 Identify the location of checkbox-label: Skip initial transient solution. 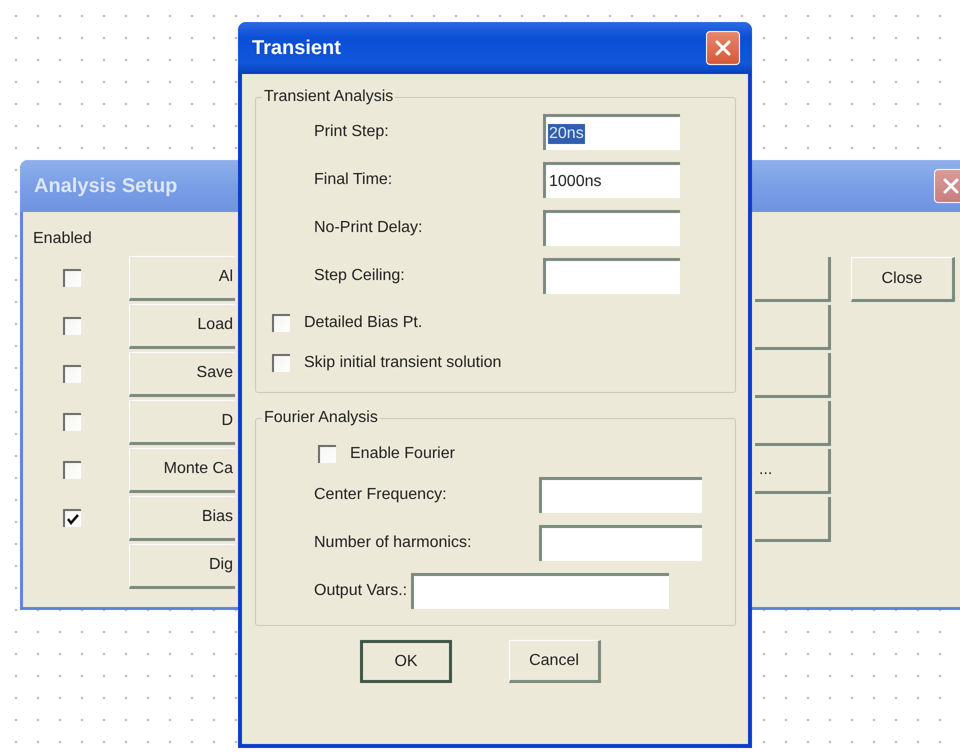
(403, 363).